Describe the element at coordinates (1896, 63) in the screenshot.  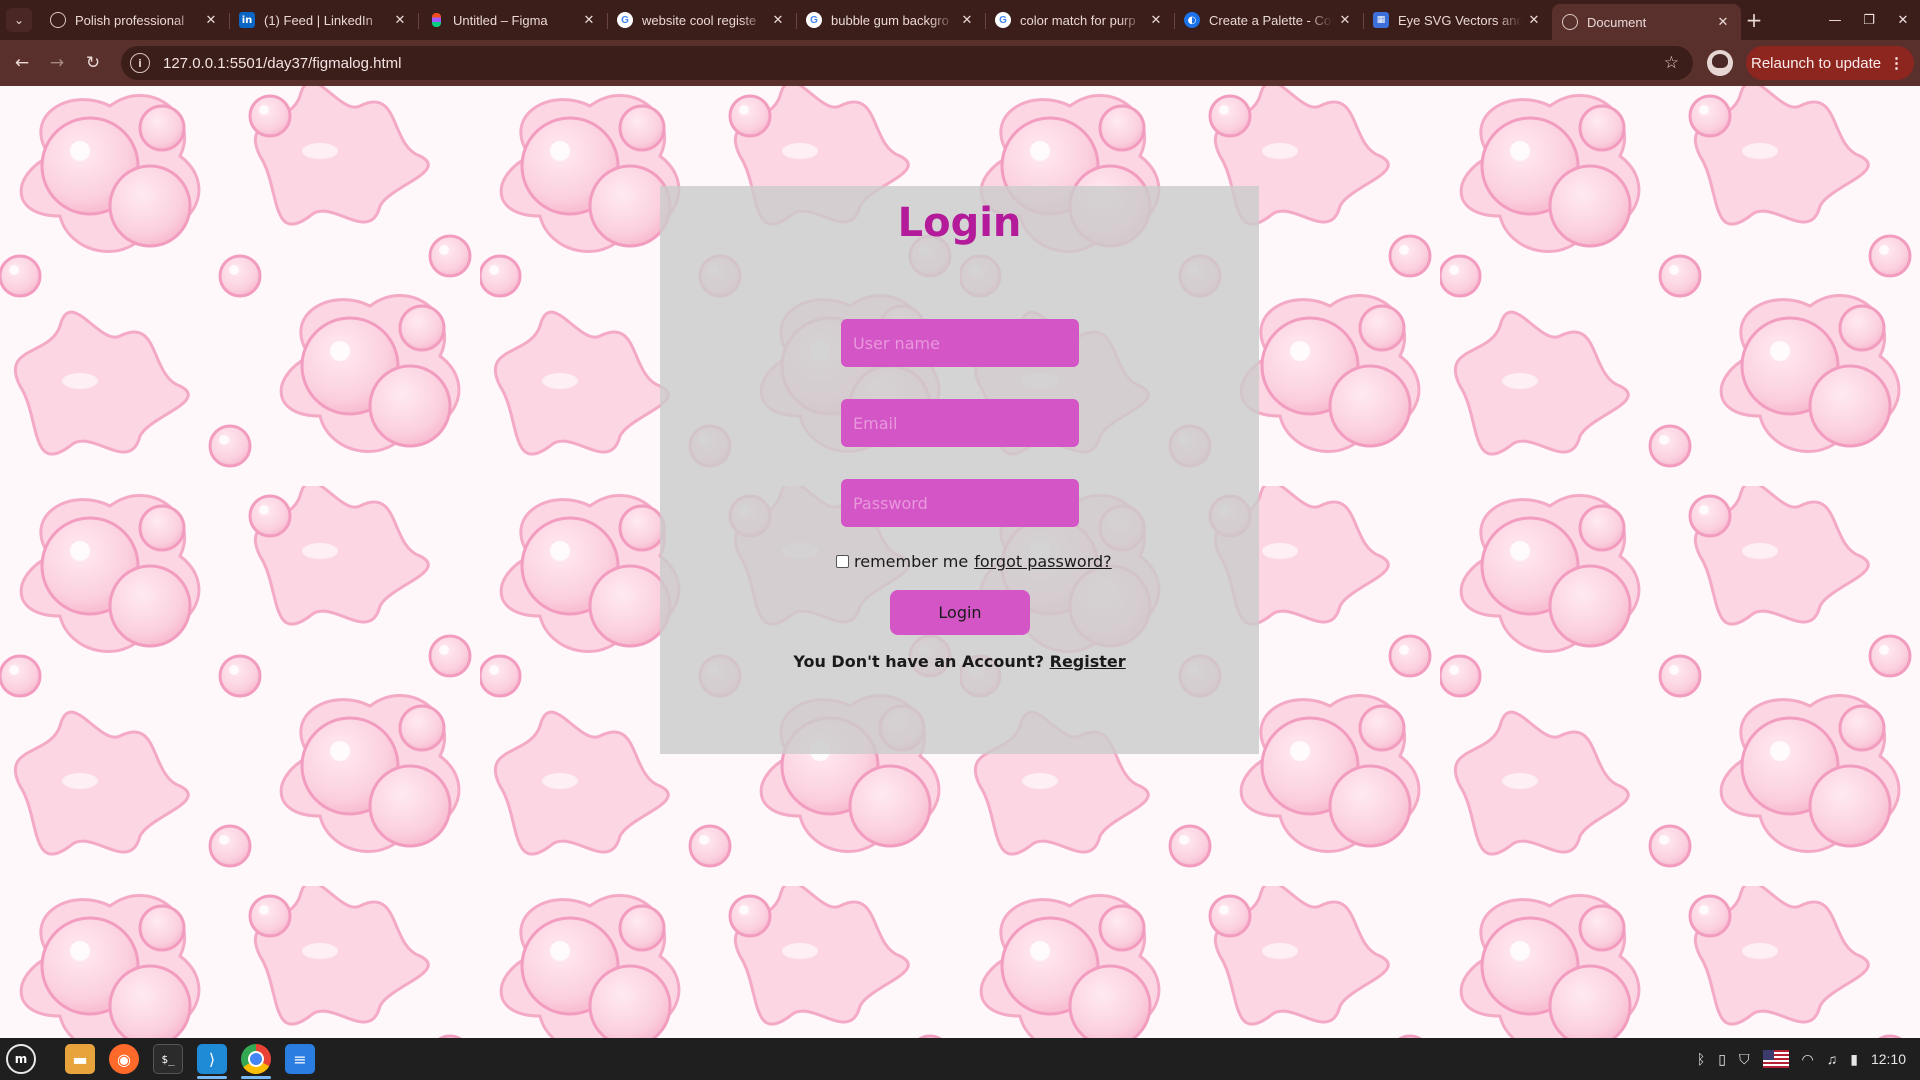
I see `more-menu-icon: ⋮` at that location.